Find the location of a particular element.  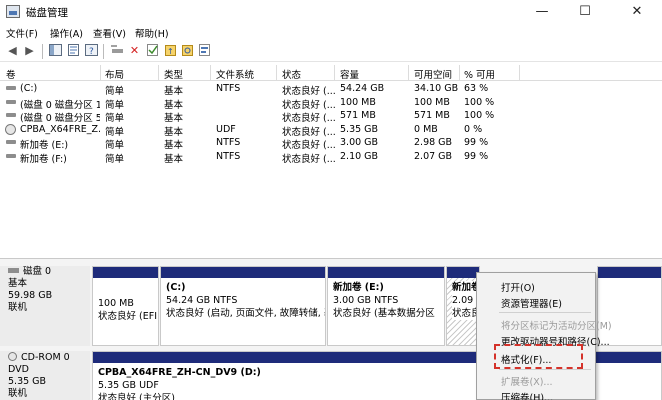

menu-item-open: 打开(O) is located at coordinates (518, 287).